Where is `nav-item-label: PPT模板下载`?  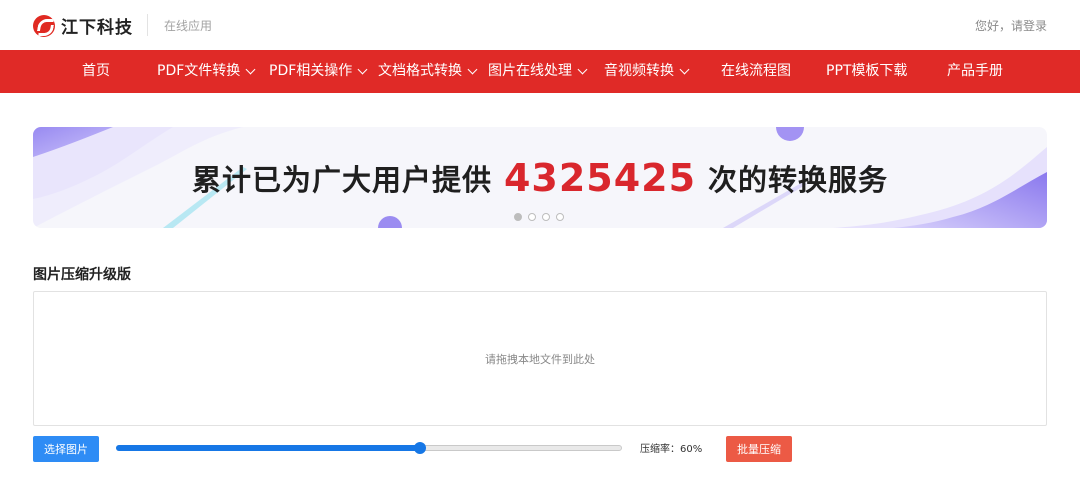
nav-item-label: PPT模板下载 is located at coordinates (867, 71).